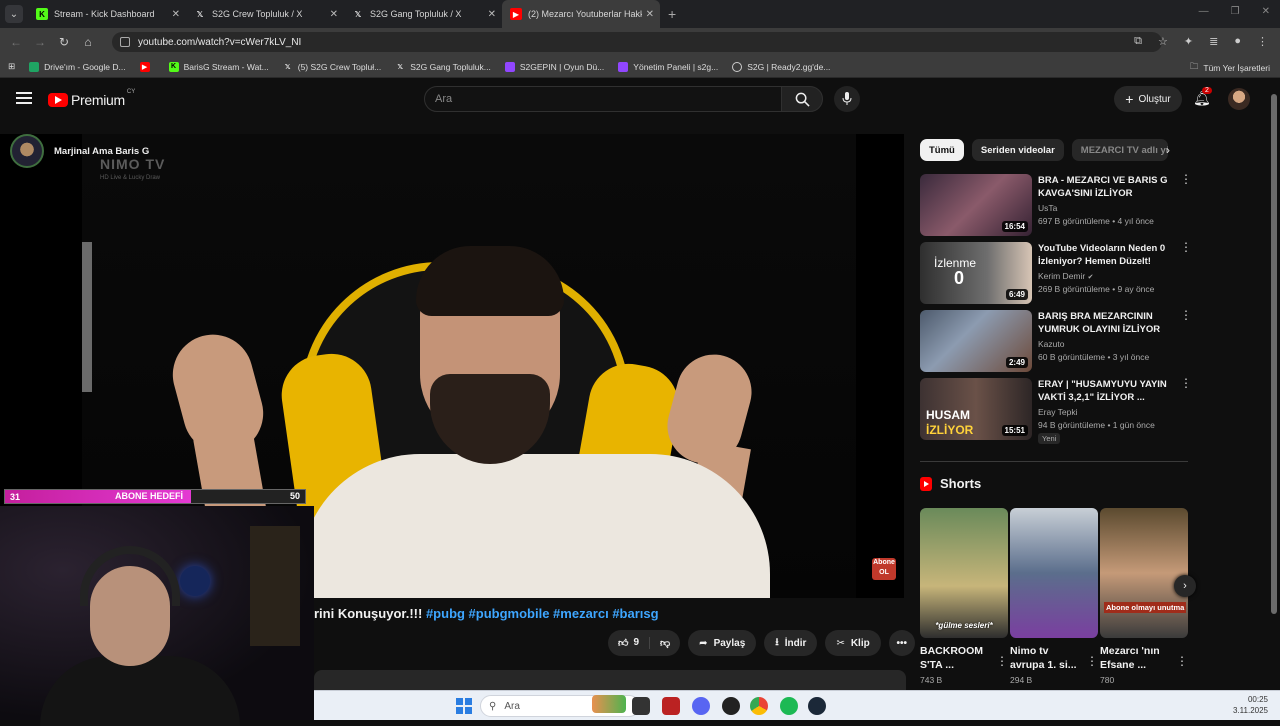 Image resolution: width=1280 pixels, height=726 pixels. What do you see at coordinates (1119, 150) in the screenshot?
I see `chip-channel: MEZARCI TV adlı yük` at bounding box center [1119, 150].